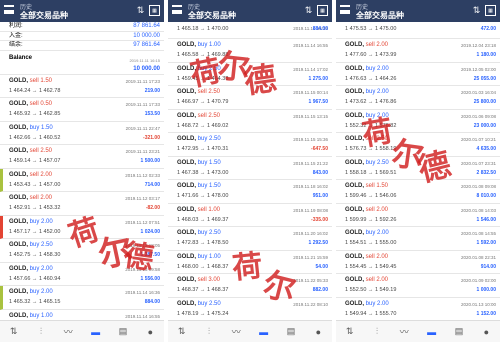  What do you see at coordinates (30, 151) in the screenshot?
I see `trade-title: GOLD, sell 2.50` at bounding box center [30, 151].